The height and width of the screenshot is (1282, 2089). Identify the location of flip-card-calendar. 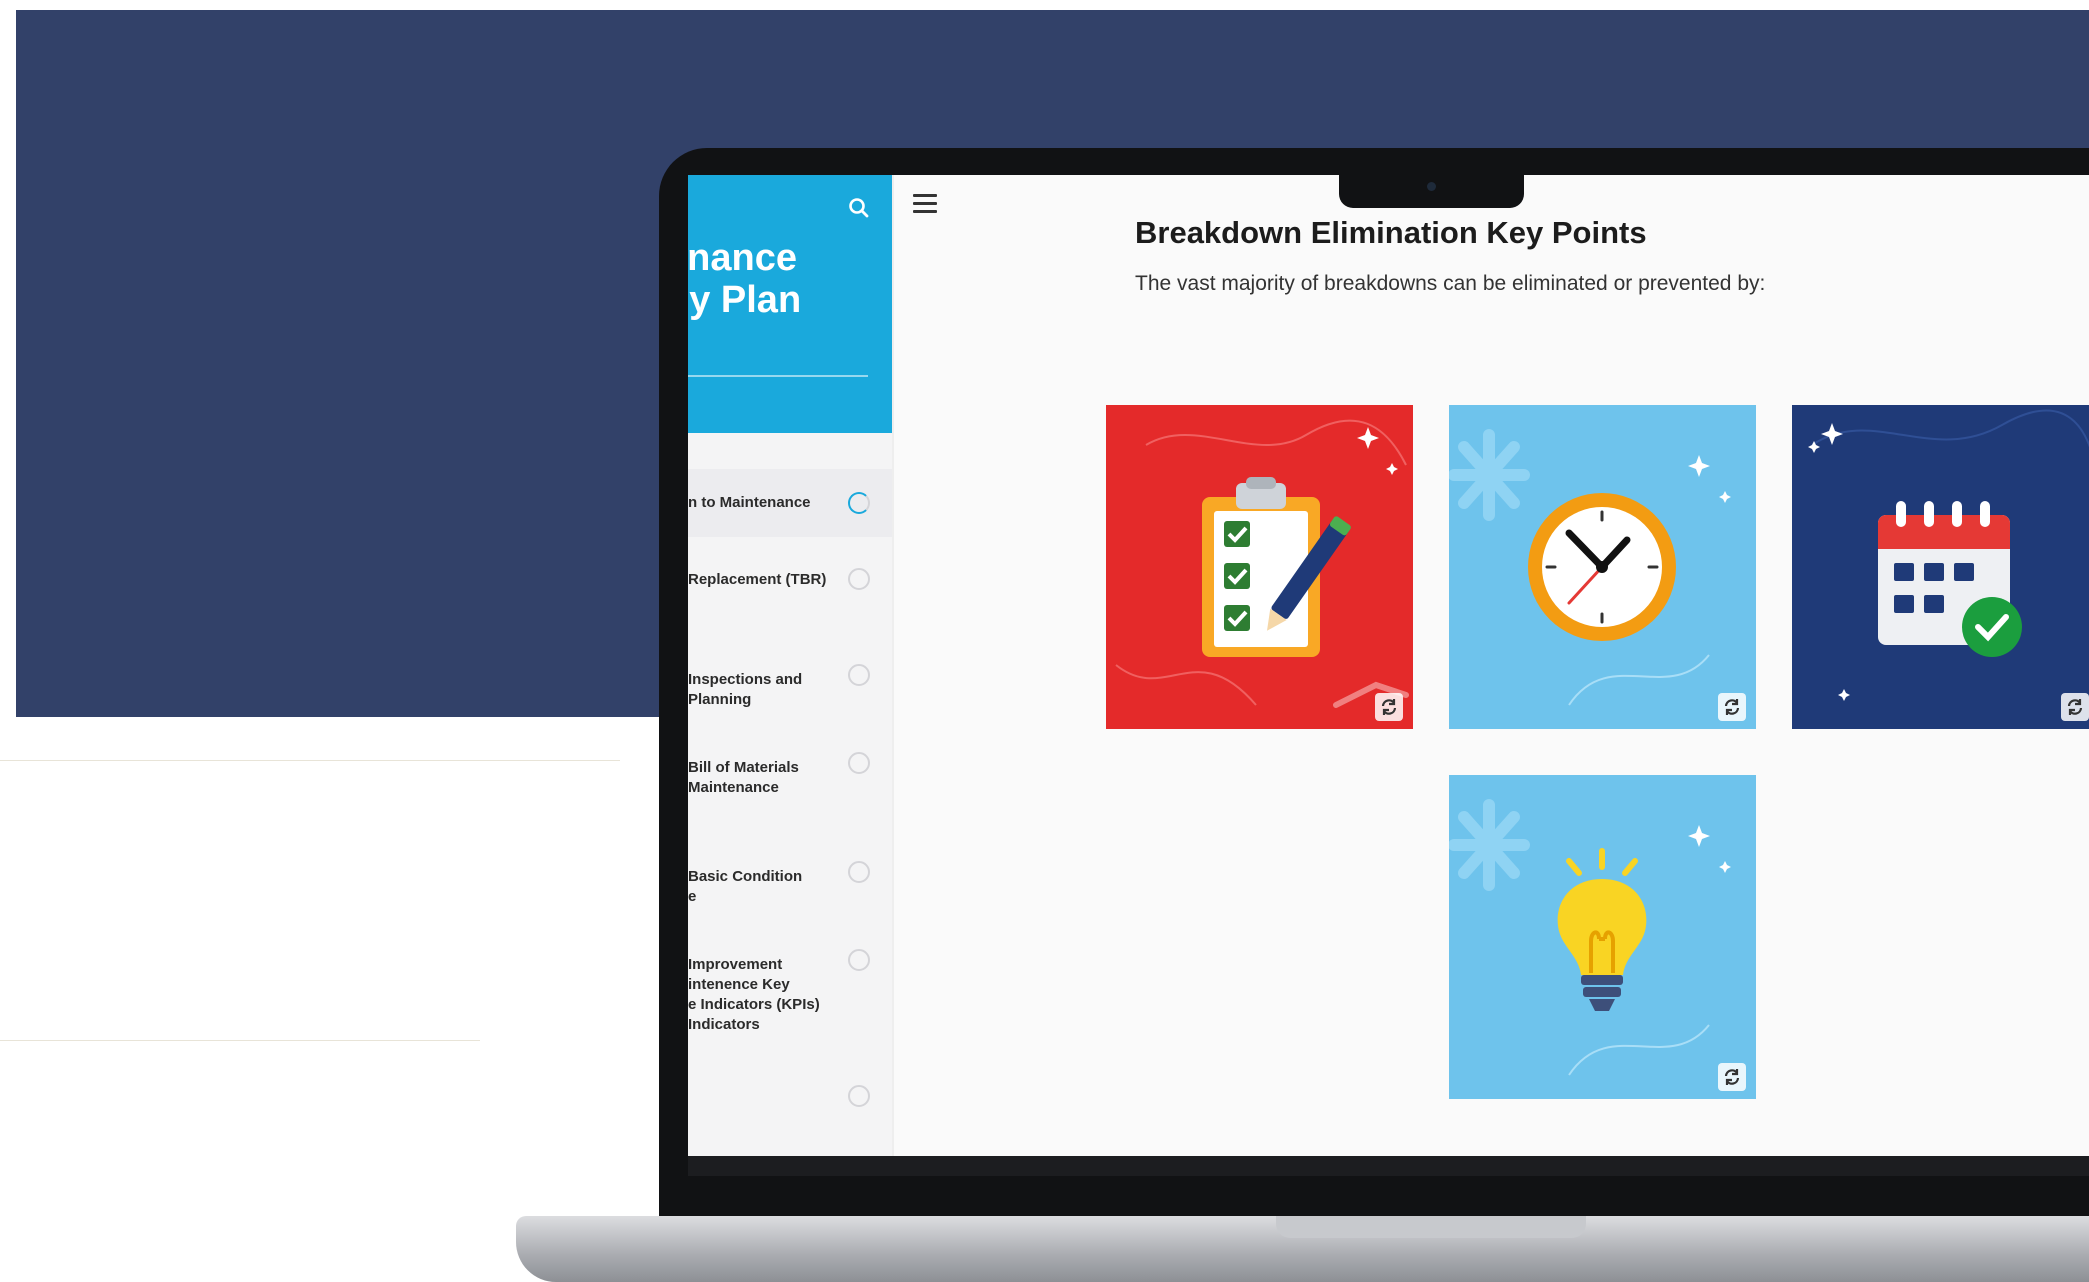
(1940, 567).